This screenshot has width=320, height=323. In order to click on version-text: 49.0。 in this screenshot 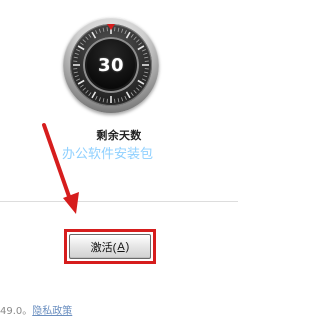, I will do `click(16, 311)`.